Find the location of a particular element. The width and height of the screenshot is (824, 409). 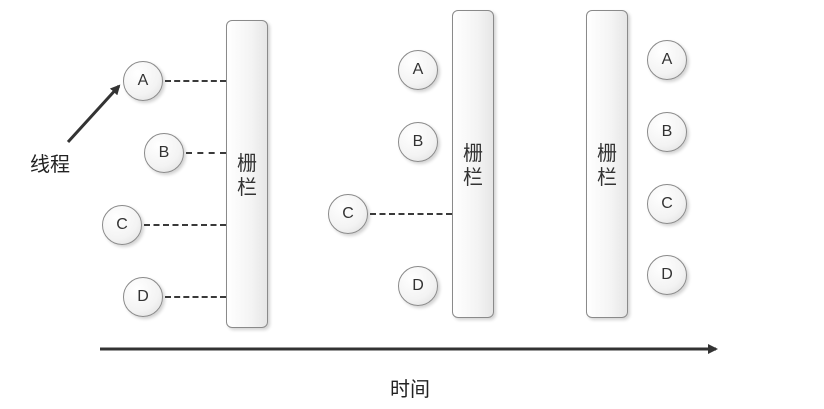

stage3-thread-a: A is located at coordinates (667, 60).